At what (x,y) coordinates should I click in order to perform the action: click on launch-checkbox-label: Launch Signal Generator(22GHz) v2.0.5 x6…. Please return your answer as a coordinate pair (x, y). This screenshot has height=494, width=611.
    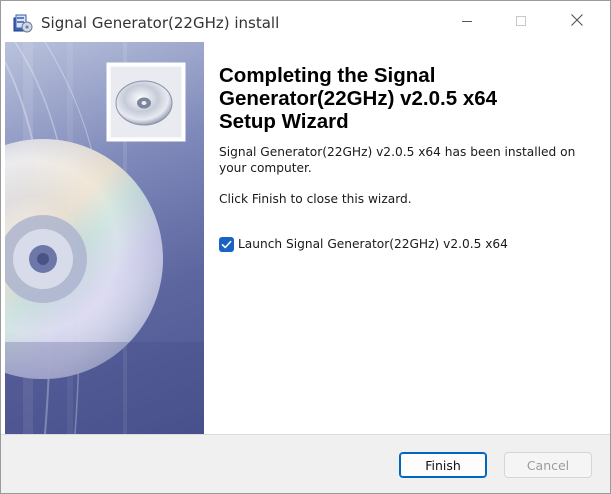
    Looking at the image, I should click on (373, 244).